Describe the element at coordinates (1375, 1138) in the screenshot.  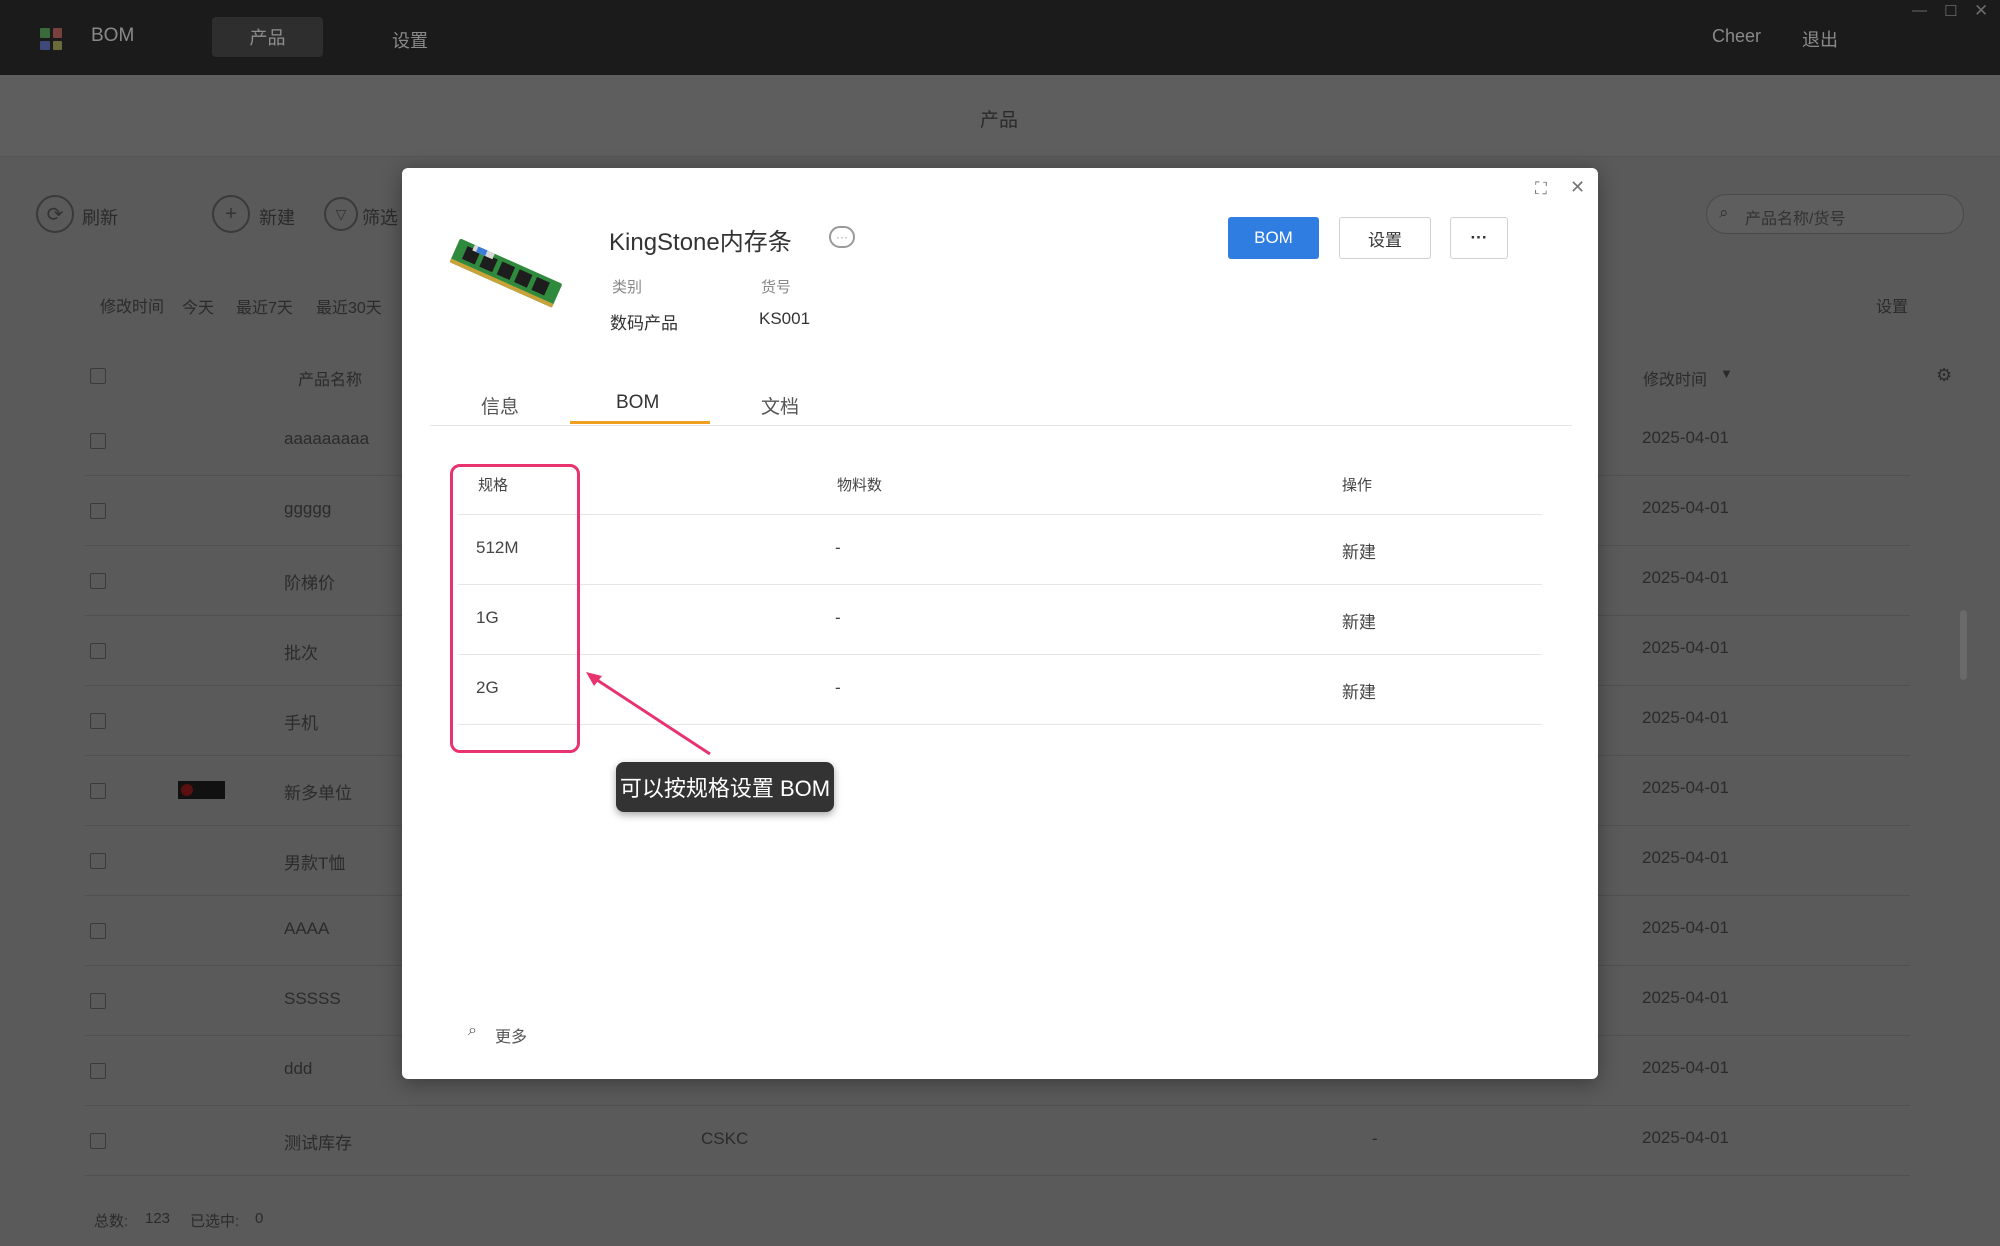
I see `product-extra-cell: -` at that location.